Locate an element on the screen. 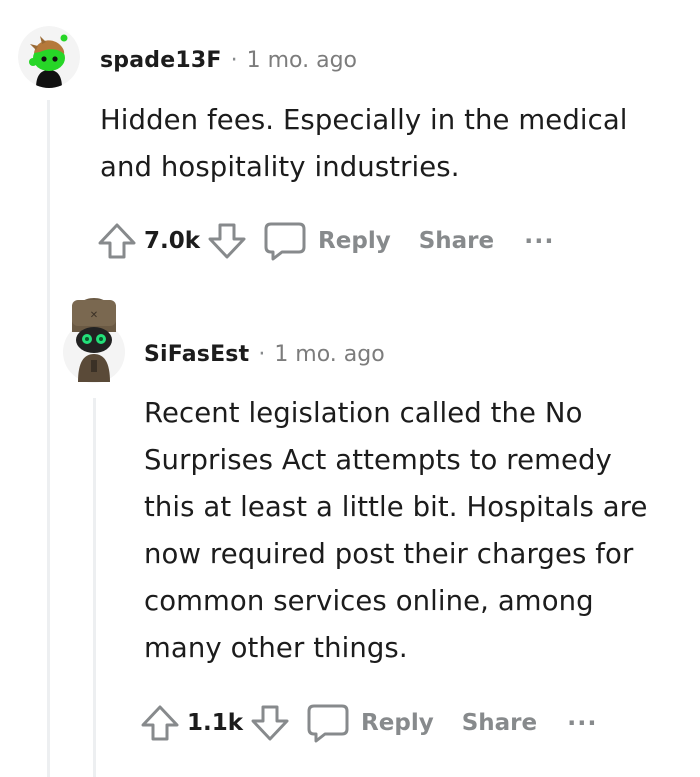  comment-body-line: common services online, among is located at coordinates (369, 601).